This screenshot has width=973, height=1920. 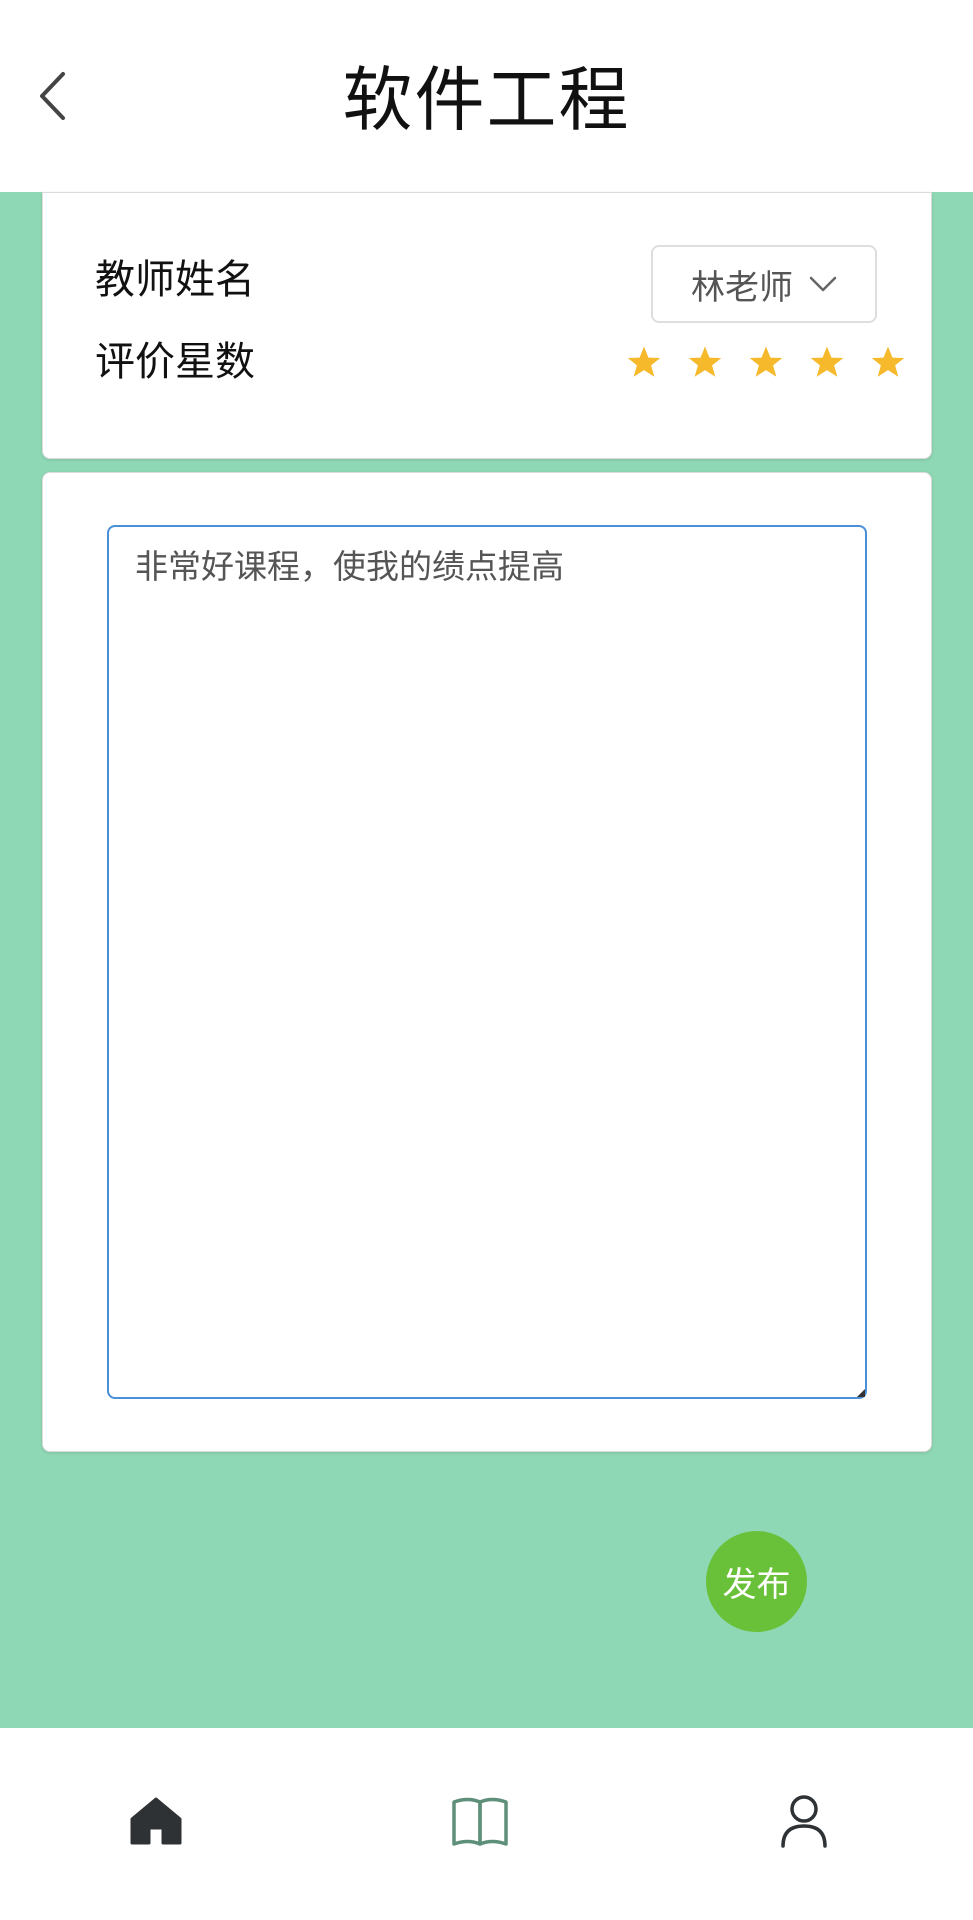 I want to click on comment-text: 非常好课程，使我的绩点提高, so click(x=349, y=566).